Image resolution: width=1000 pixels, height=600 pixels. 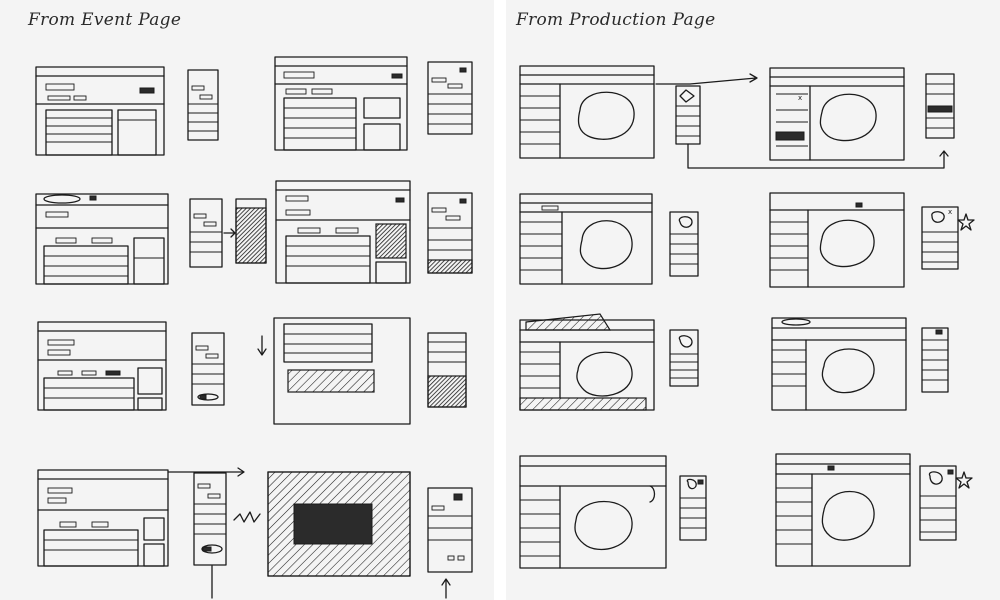 I want to click on right-r3-desktop-b, so click(x=839, y=364).